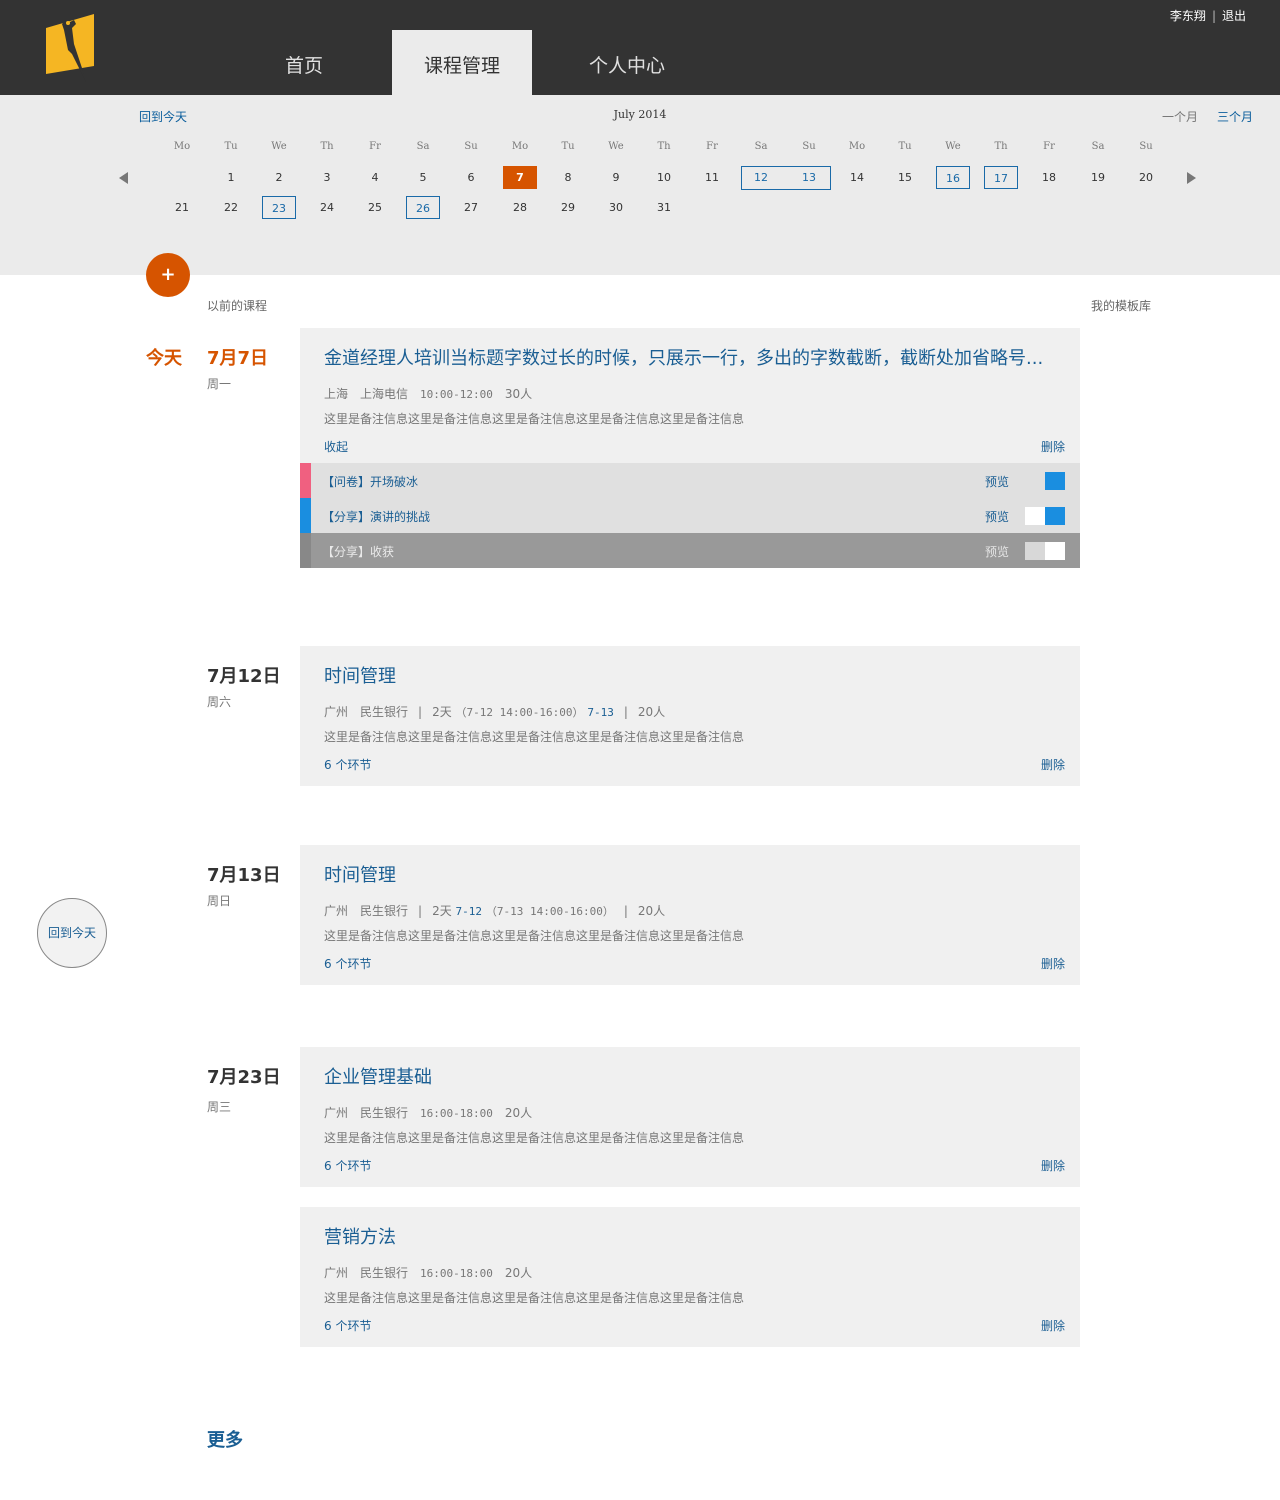 The width and height of the screenshot is (1280, 1500). I want to click on calendar-day-cell: 12, so click(761, 177).